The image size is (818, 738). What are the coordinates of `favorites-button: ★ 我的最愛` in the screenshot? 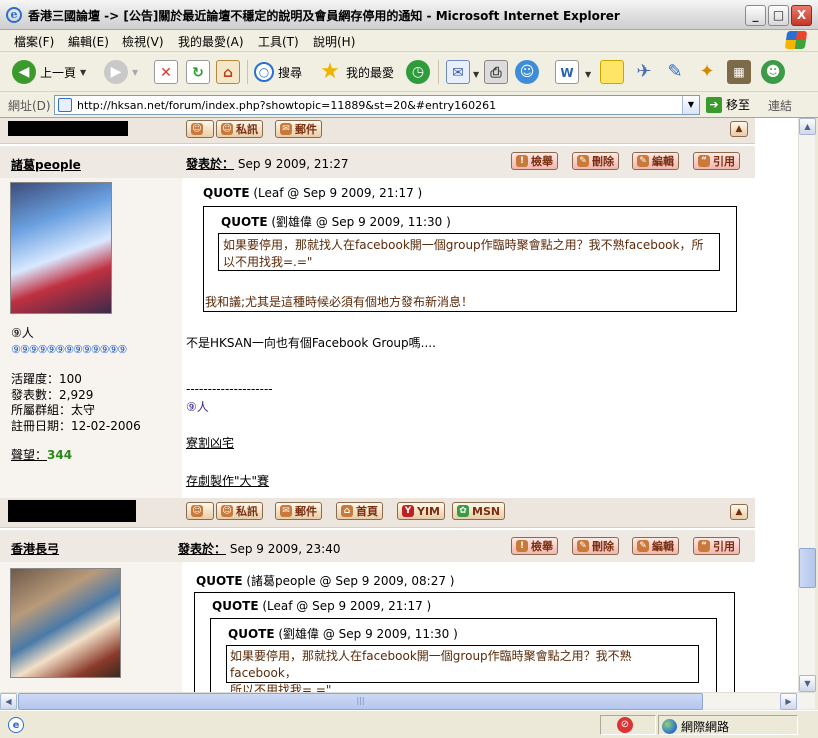 It's located at (356, 72).